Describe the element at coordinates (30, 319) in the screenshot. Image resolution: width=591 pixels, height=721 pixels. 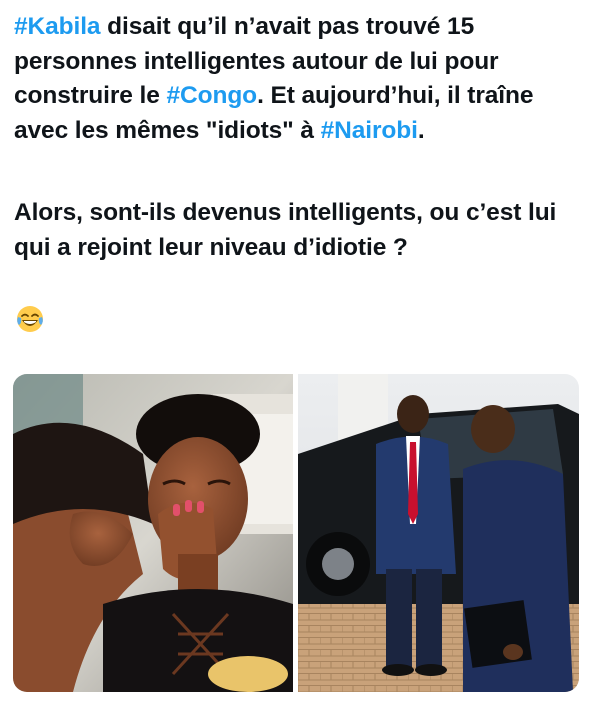
I see `laughing-tears-emoji-icon` at that location.